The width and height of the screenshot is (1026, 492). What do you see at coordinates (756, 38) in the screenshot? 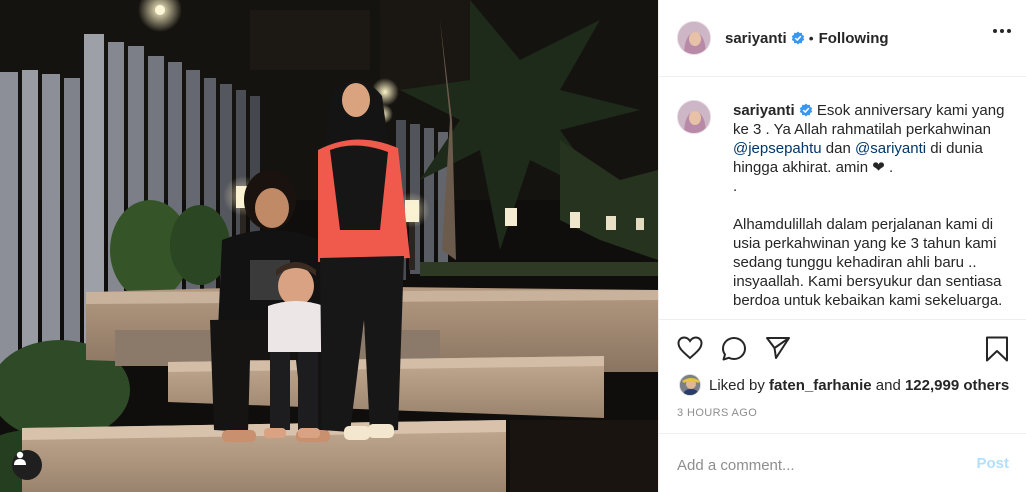
I see `author-username: sariyanti` at bounding box center [756, 38].